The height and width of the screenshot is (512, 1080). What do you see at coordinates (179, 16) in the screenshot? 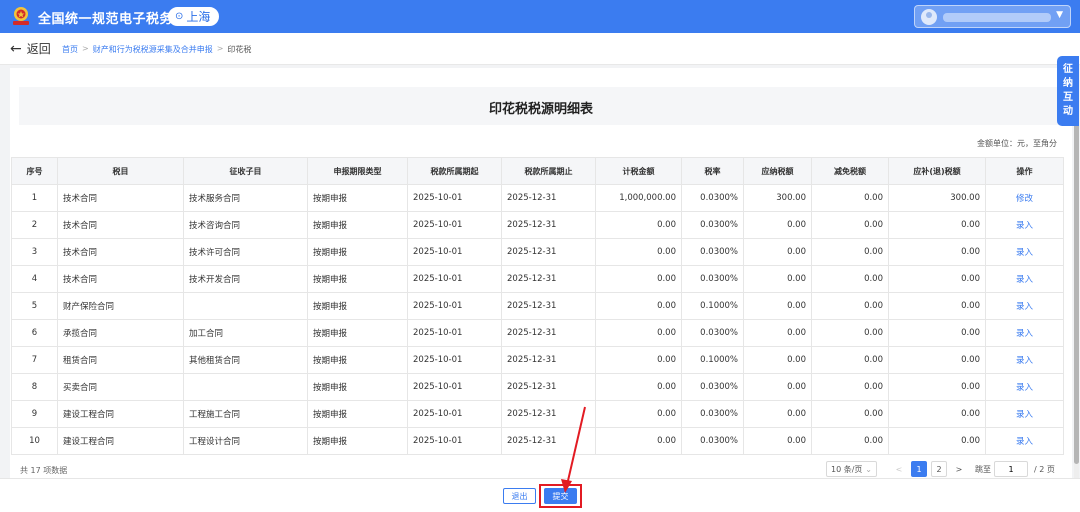
I see `location-pin-icon: ⊙` at bounding box center [179, 16].